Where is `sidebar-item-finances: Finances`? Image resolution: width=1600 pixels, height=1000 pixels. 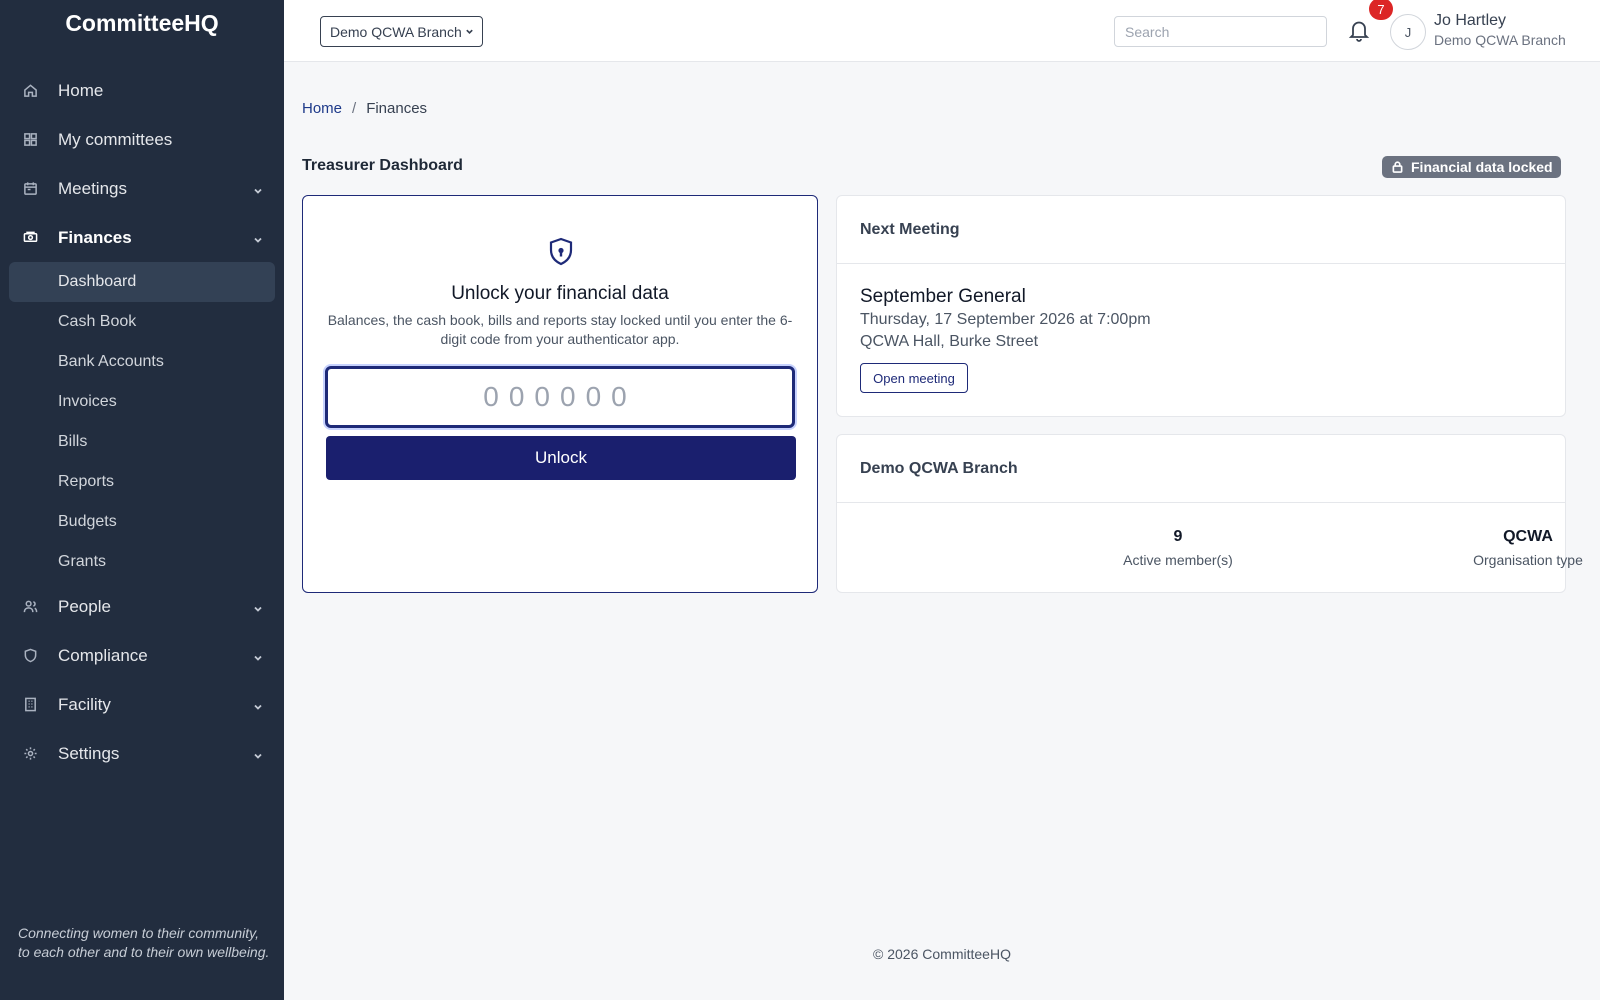
sidebar-item-finances: Finances is located at coordinates (142, 237).